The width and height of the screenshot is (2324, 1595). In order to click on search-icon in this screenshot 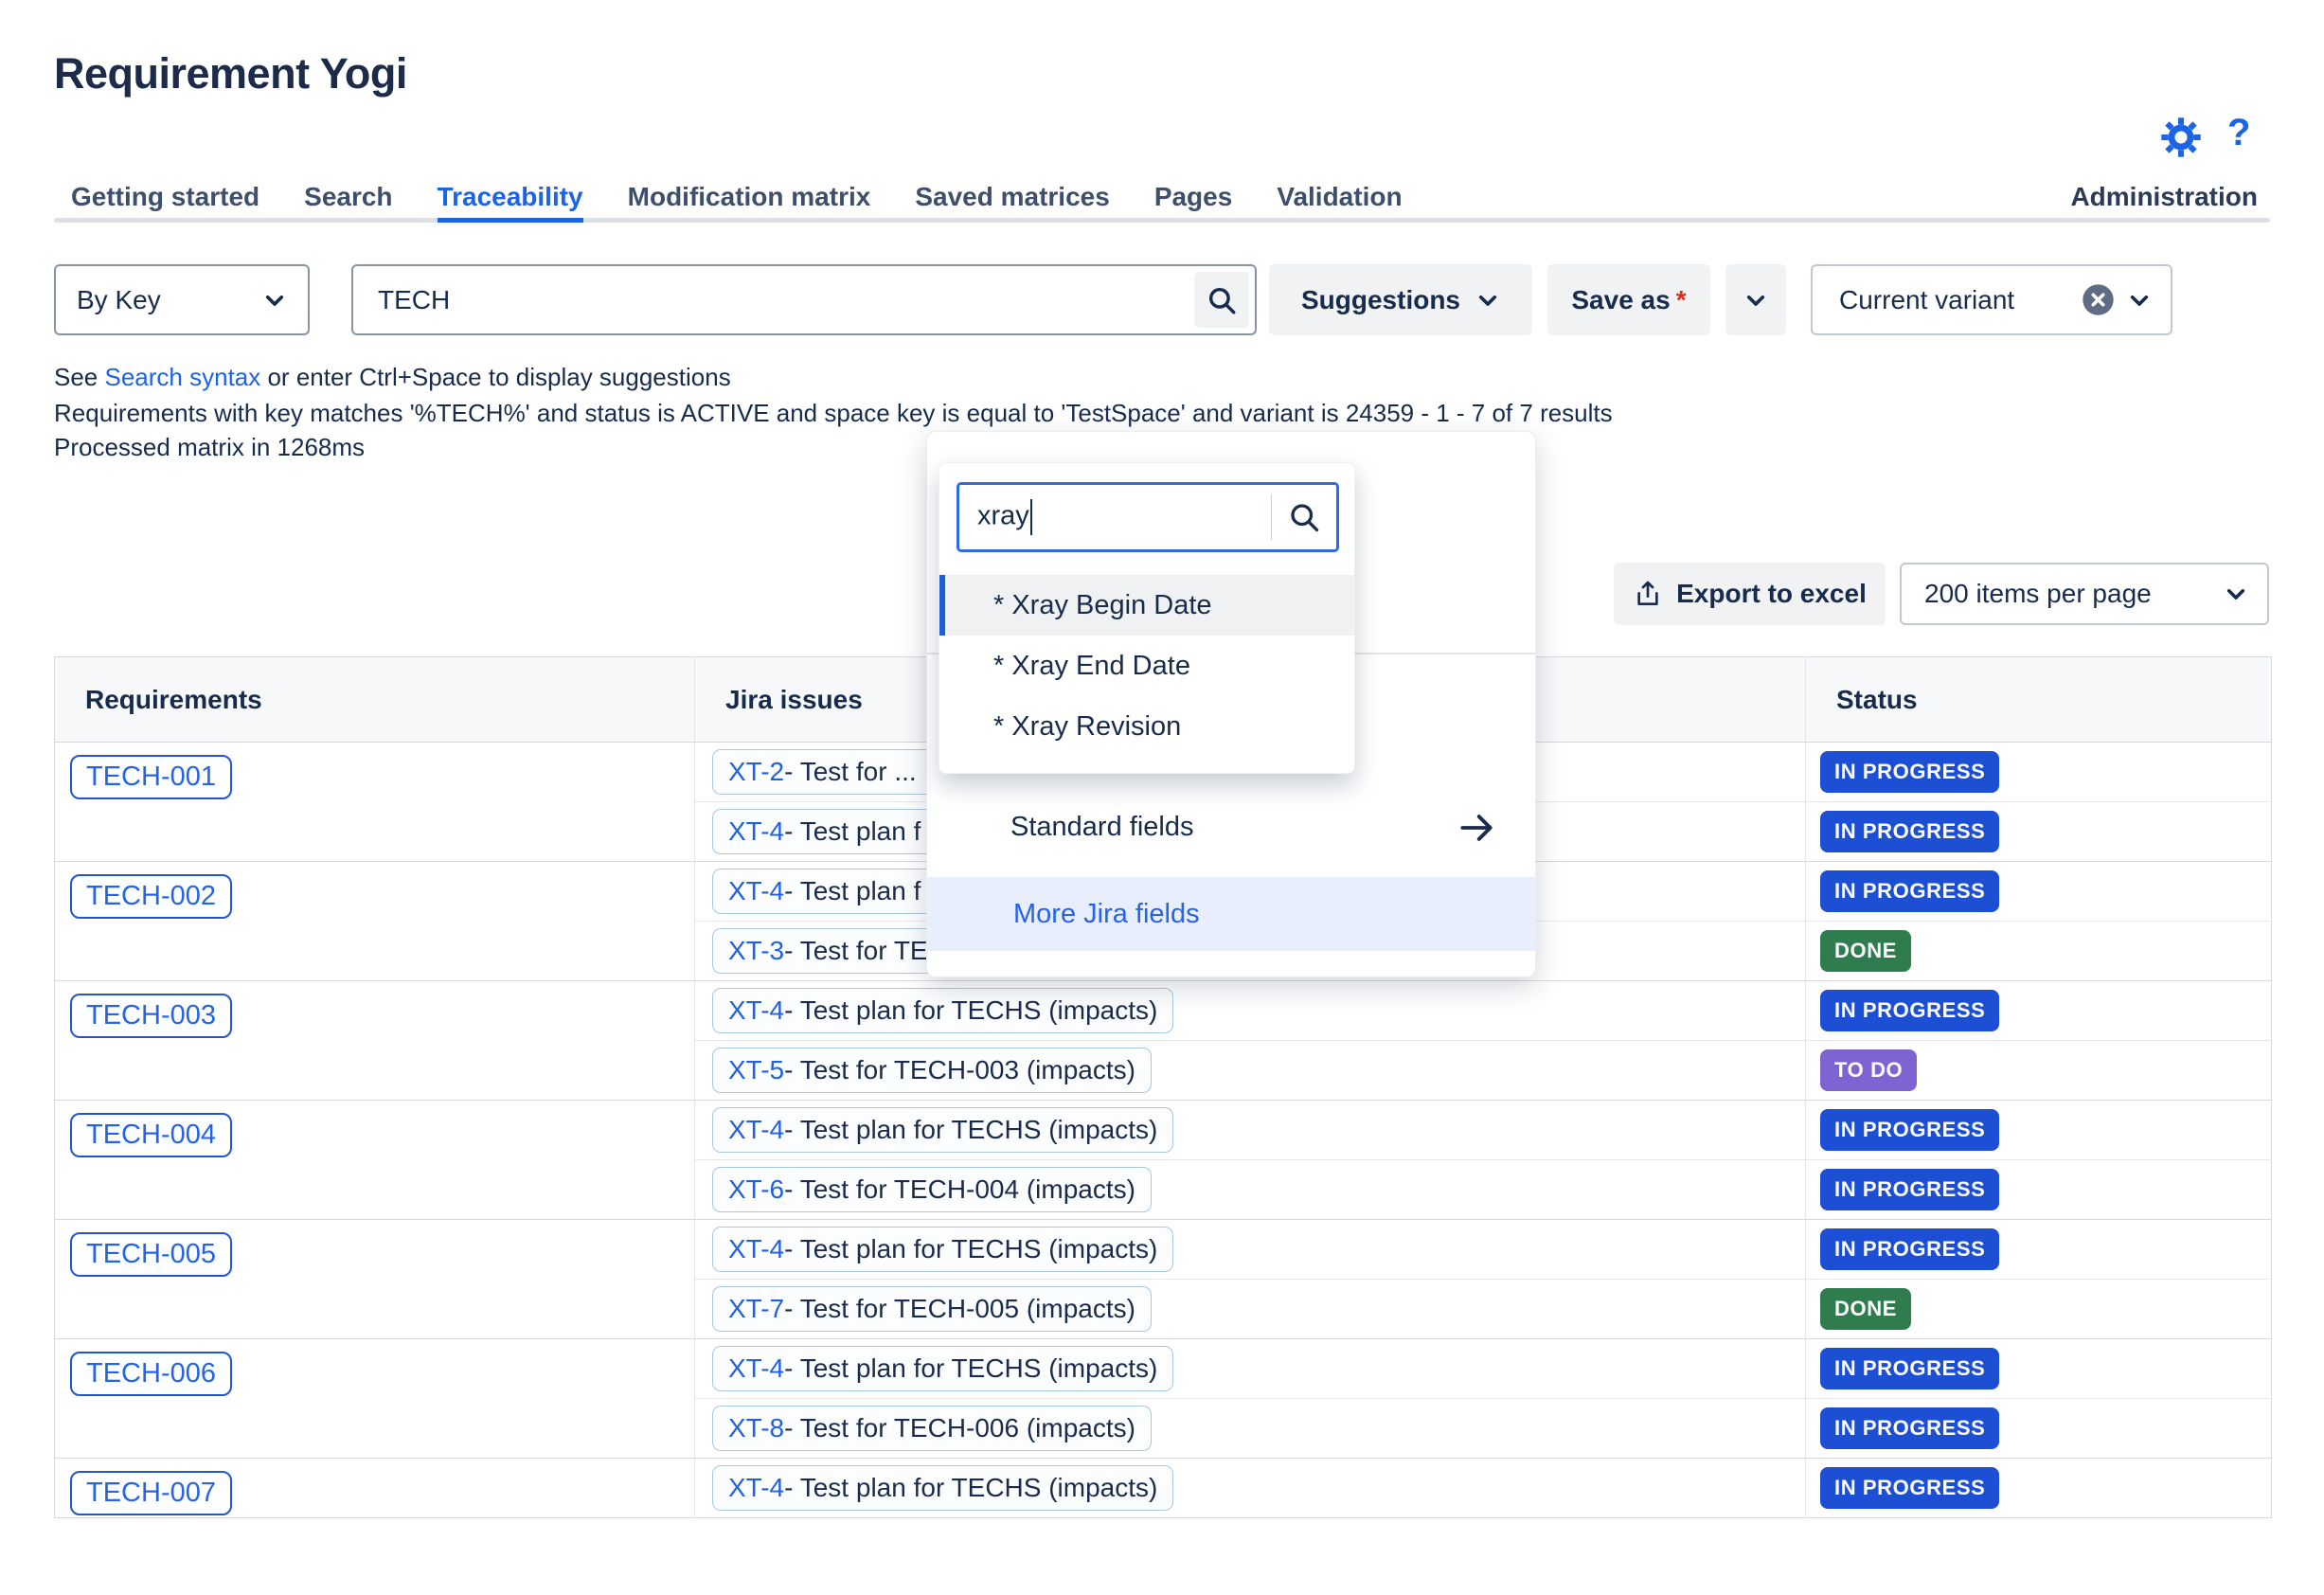, I will do `click(1222, 301)`.